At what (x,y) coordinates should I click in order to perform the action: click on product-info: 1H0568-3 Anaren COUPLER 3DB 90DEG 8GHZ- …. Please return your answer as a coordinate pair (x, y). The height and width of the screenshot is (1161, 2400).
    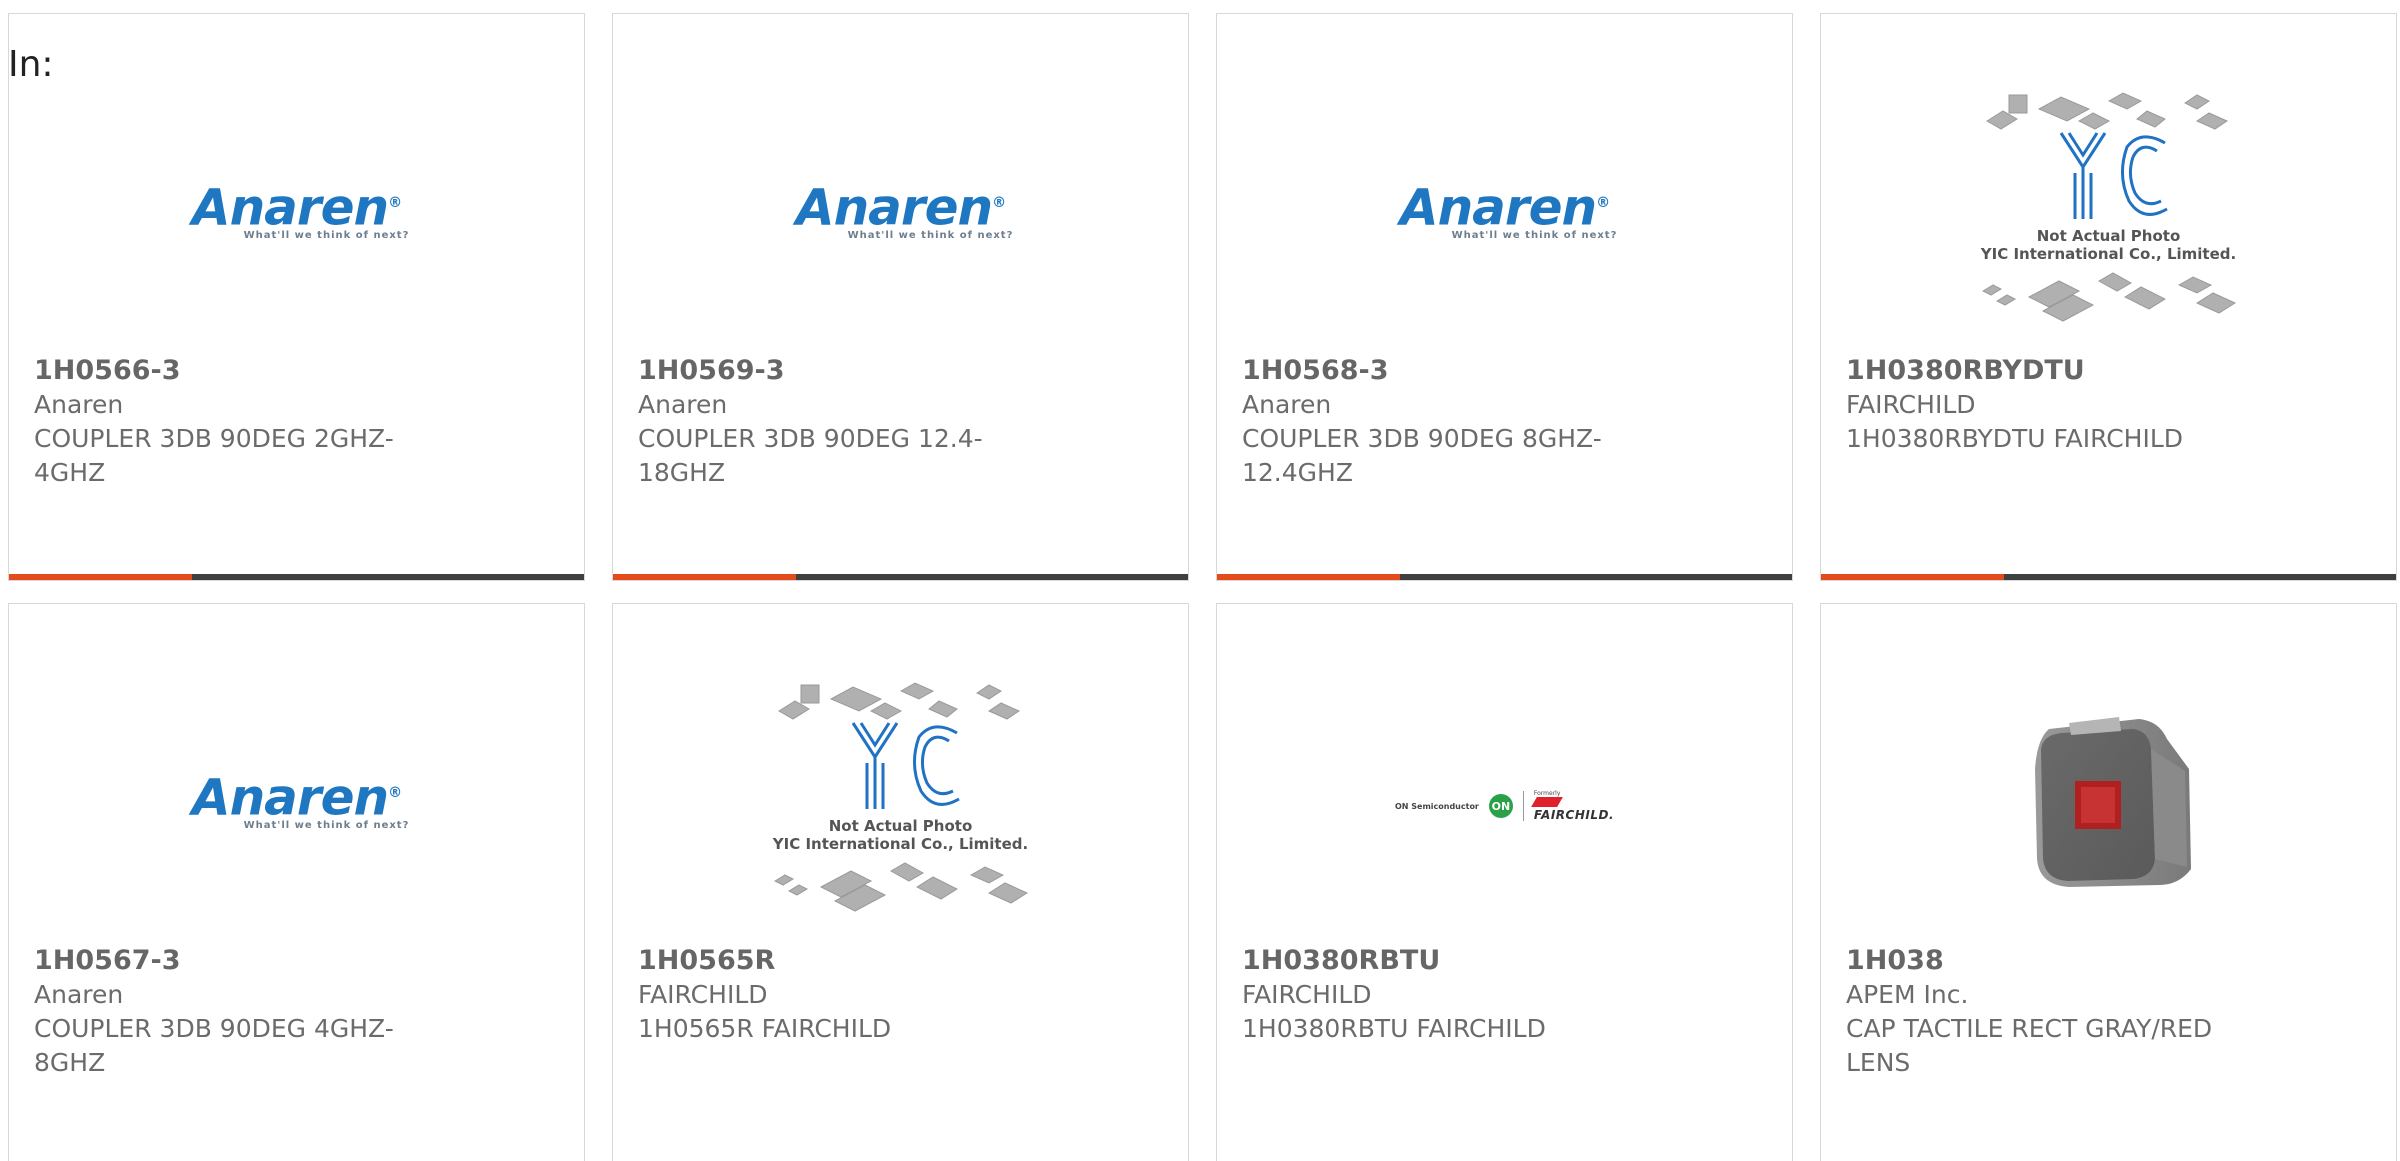
    Looking at the image, I should click on (1437, 422).